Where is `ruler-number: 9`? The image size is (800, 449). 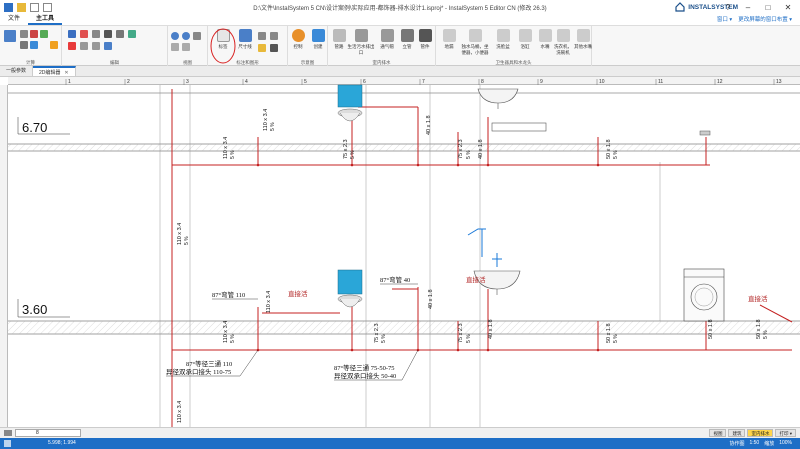
ruler-number: 9 is located at coordinates (541, 82).